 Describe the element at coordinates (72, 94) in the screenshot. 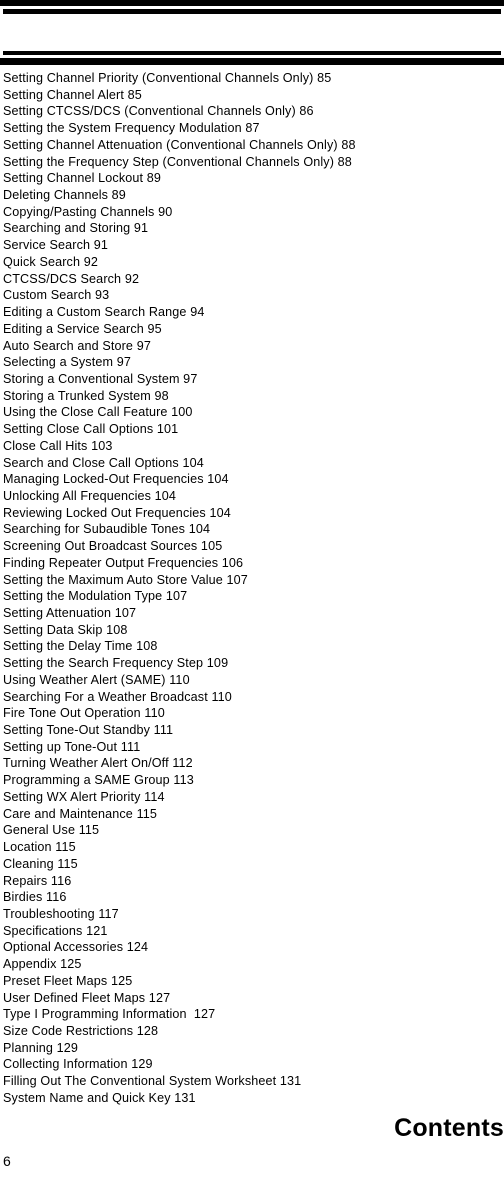

I see `toc-entry: Setting Channel Alert 85` at that location.